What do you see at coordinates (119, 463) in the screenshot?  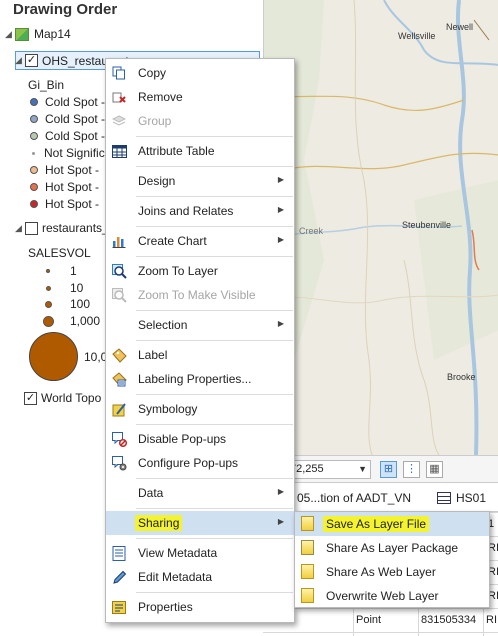 I see `configure-popups-icon` at bounding box center [119, 463].